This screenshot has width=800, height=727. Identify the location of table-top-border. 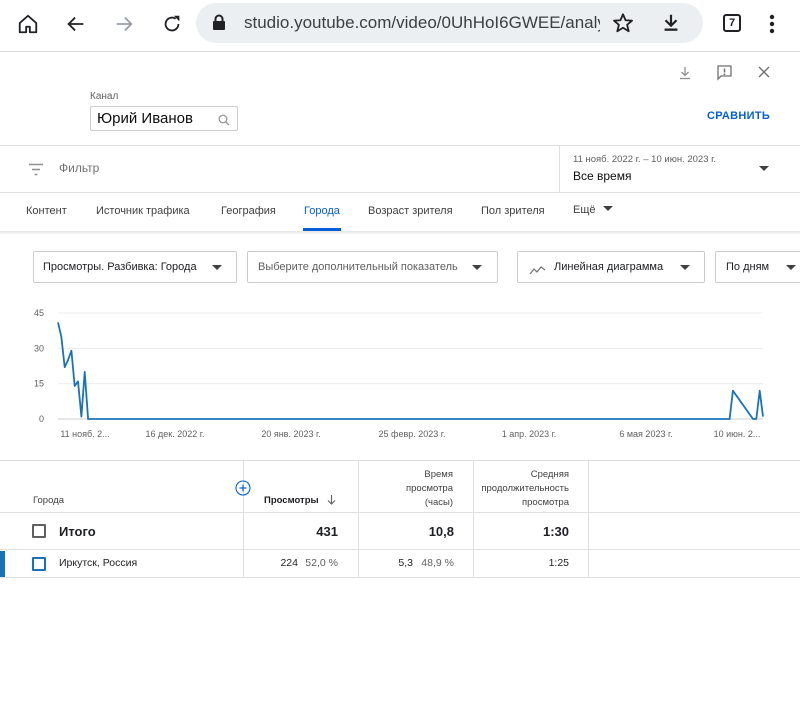
(400, 460).